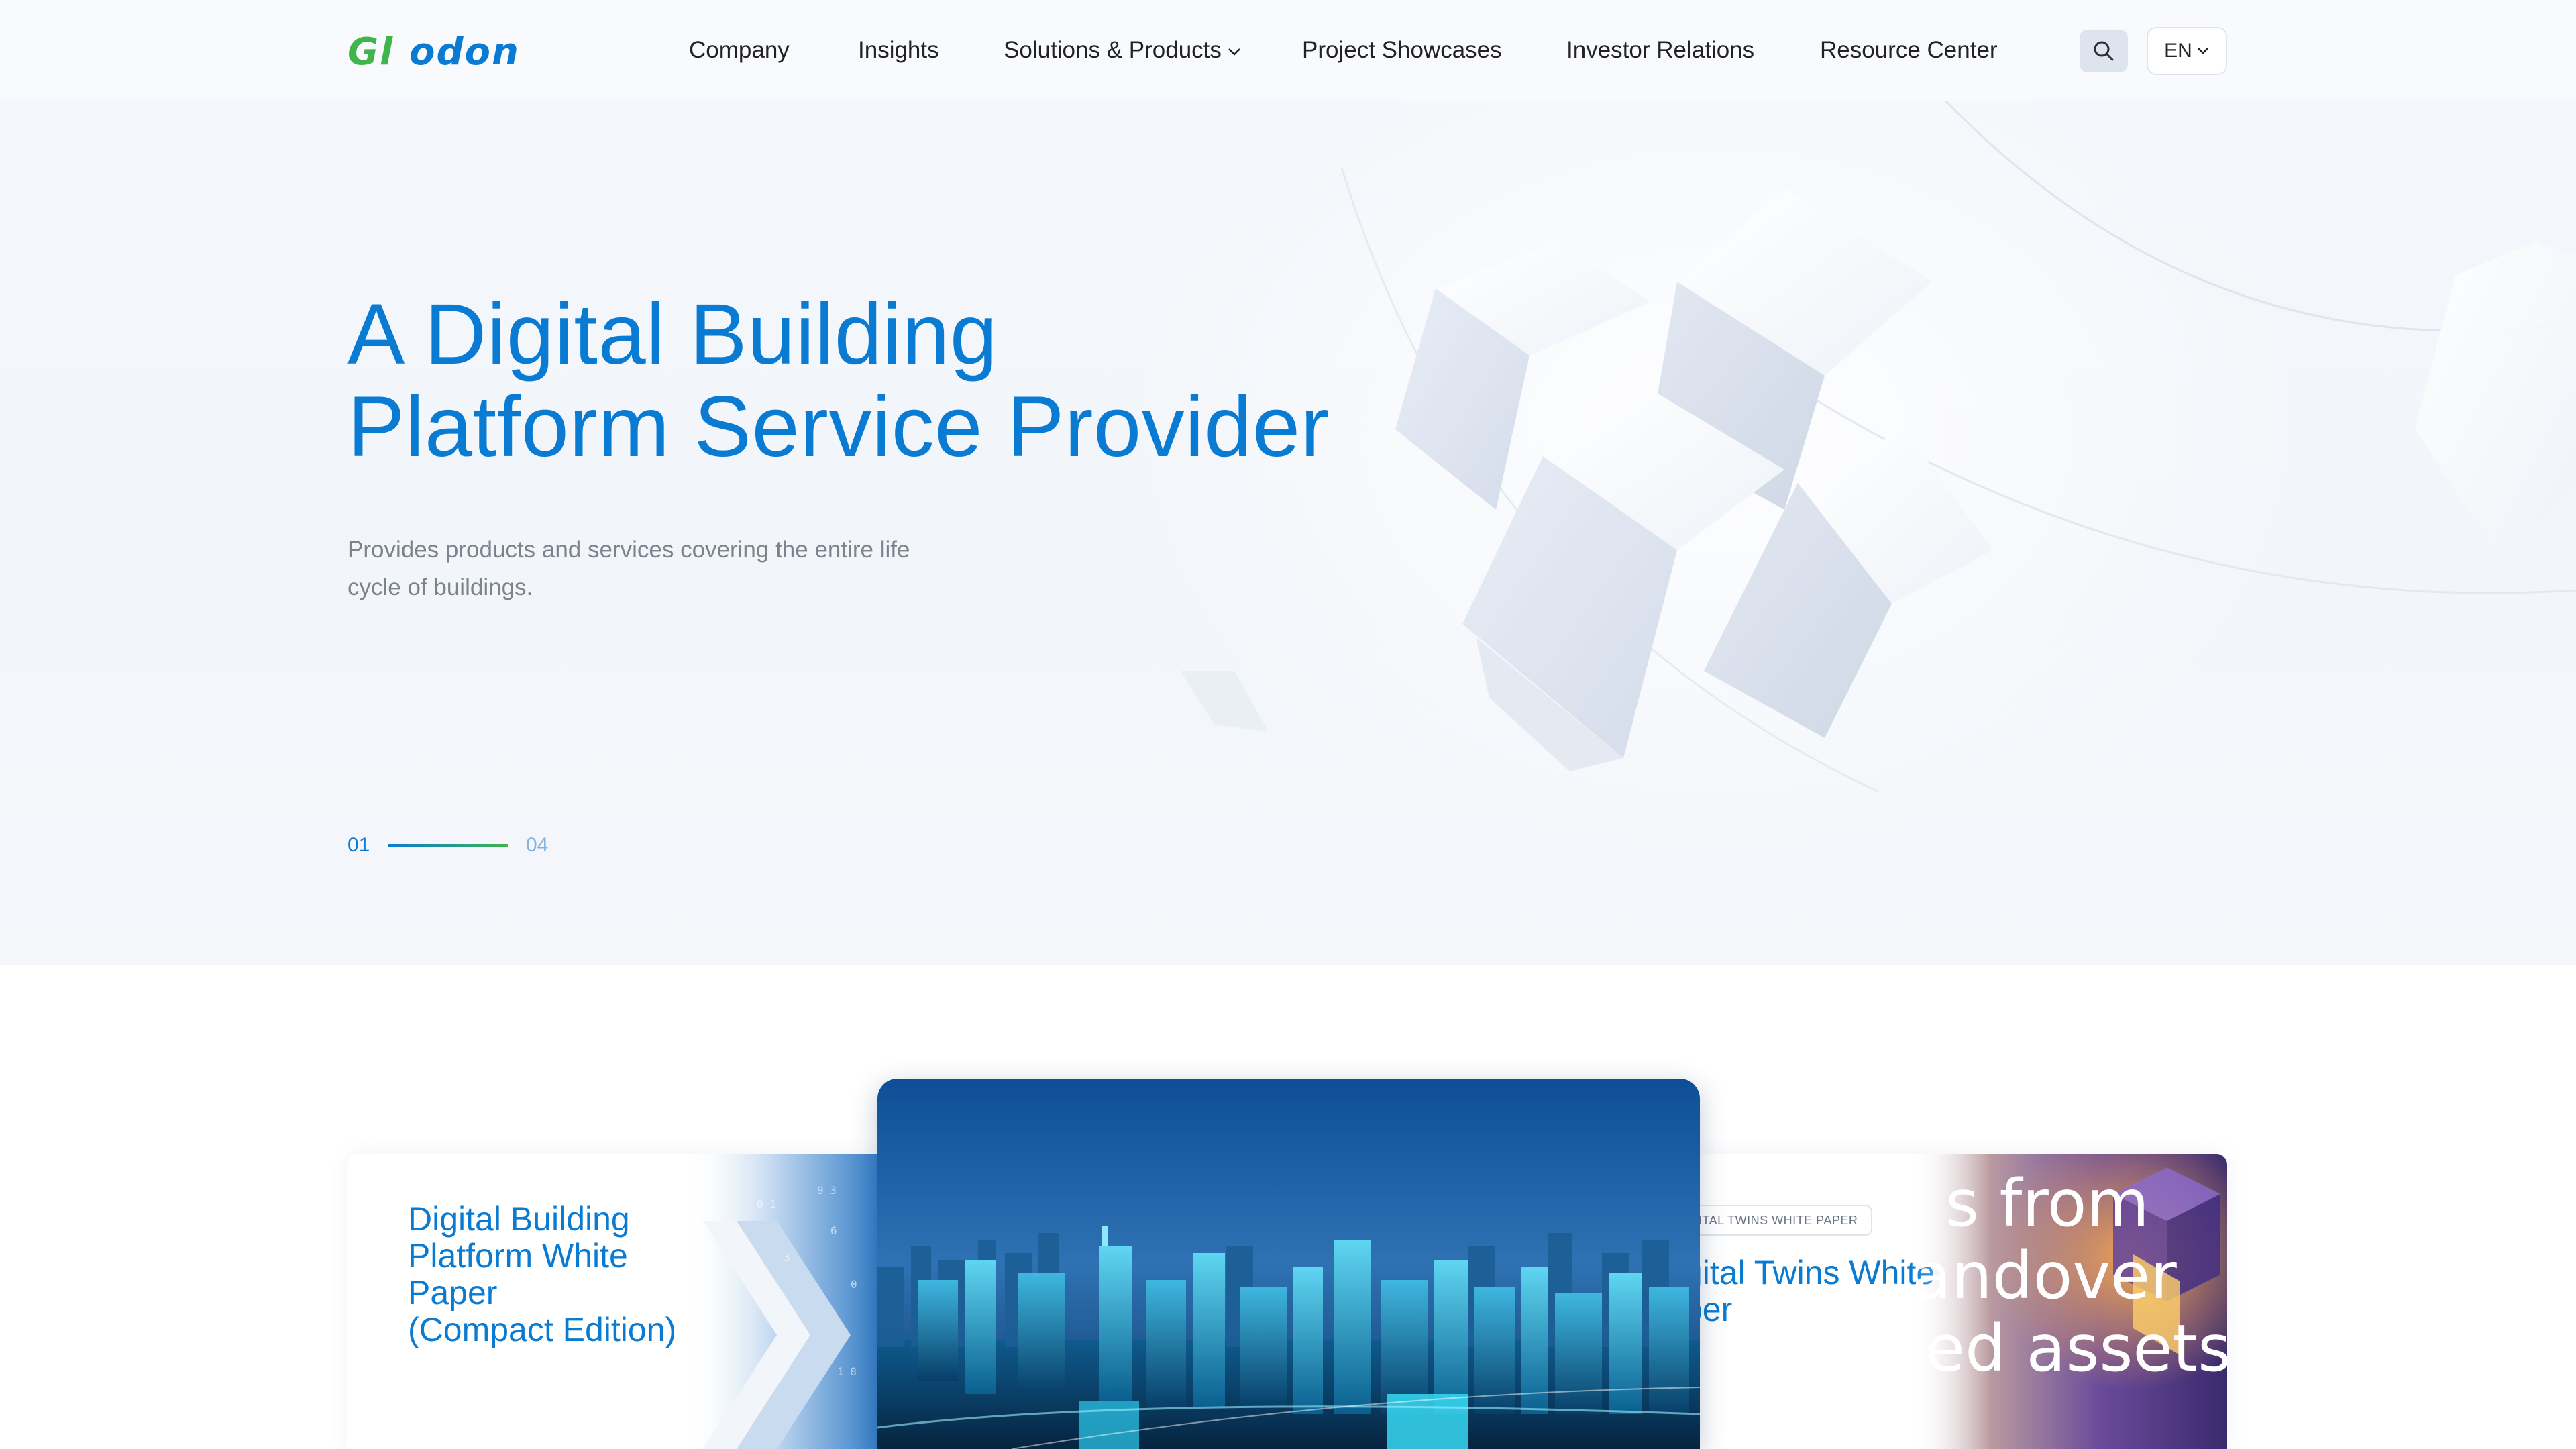 The height and width of the screenshot is (1449, 2576). What do you see at coordinates (2047, 1203) in the screenshot?
I see `card-right-art-text-1: s from` at bounding box center [2047, 1203].